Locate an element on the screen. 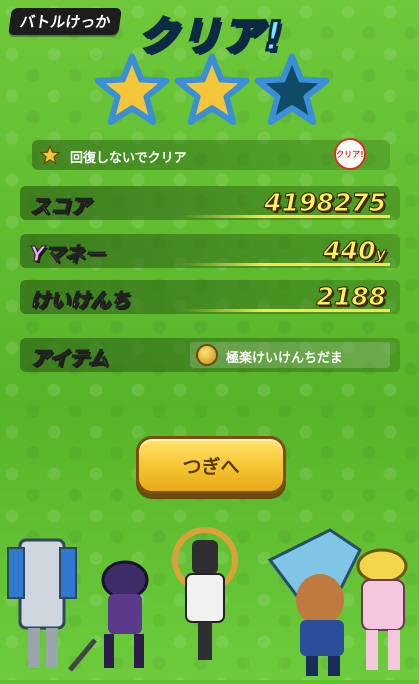  mission-text: 回復しないでクリア is located at coordinates (128, 158).